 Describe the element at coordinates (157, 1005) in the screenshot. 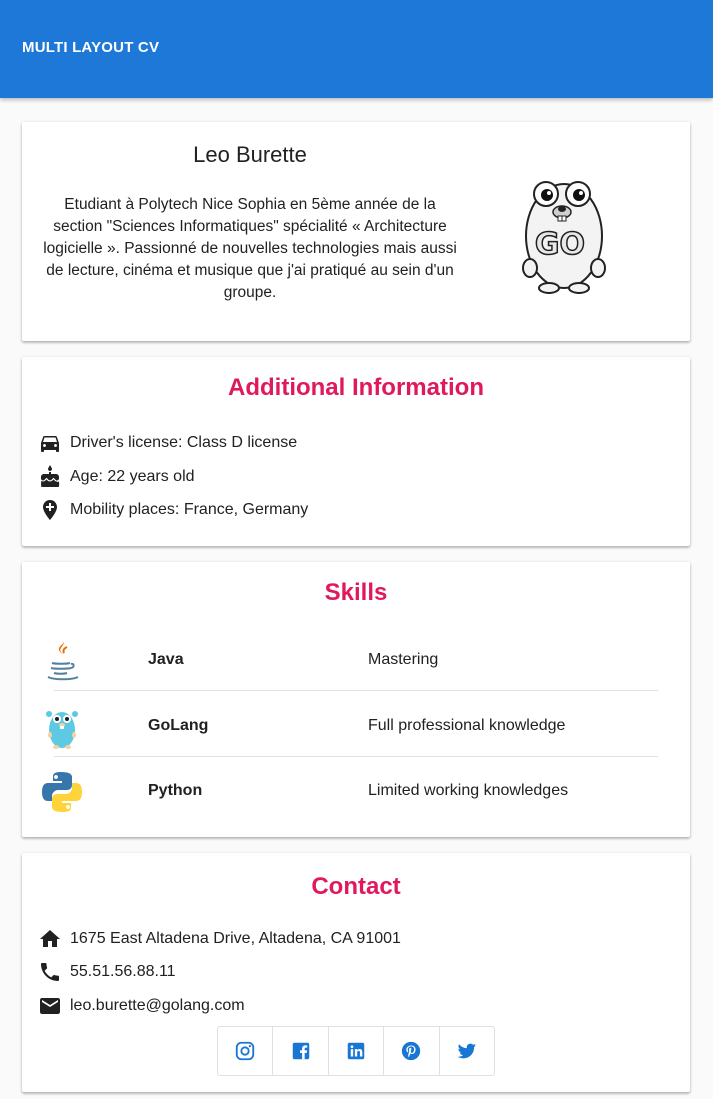

I see `contact-text: leo.burette@golang.com` at that location.